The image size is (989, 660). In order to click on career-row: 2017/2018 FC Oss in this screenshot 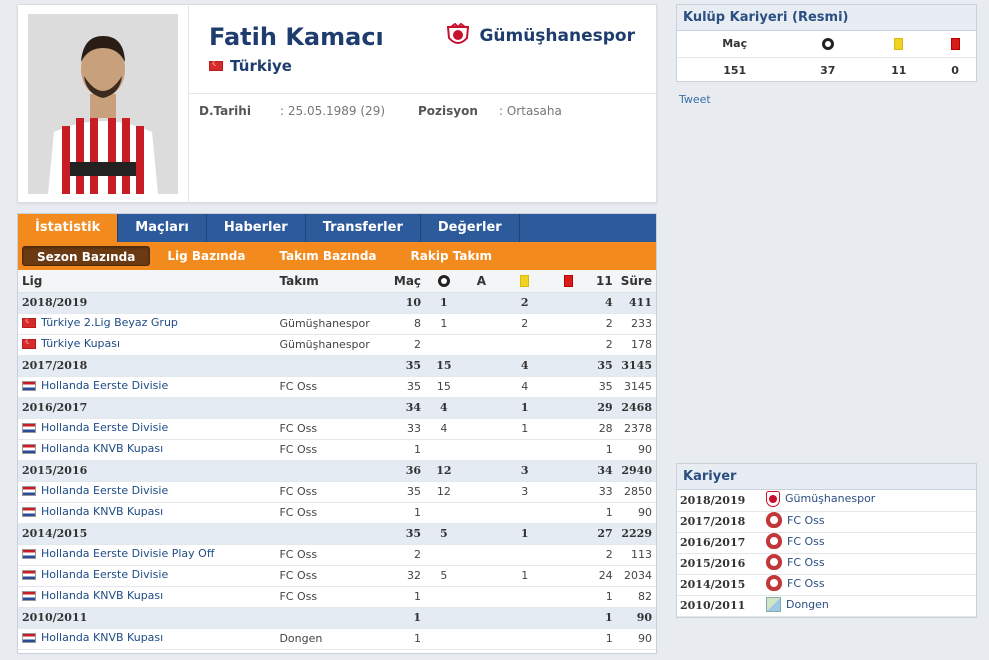, I will do `click(826, 522)`.